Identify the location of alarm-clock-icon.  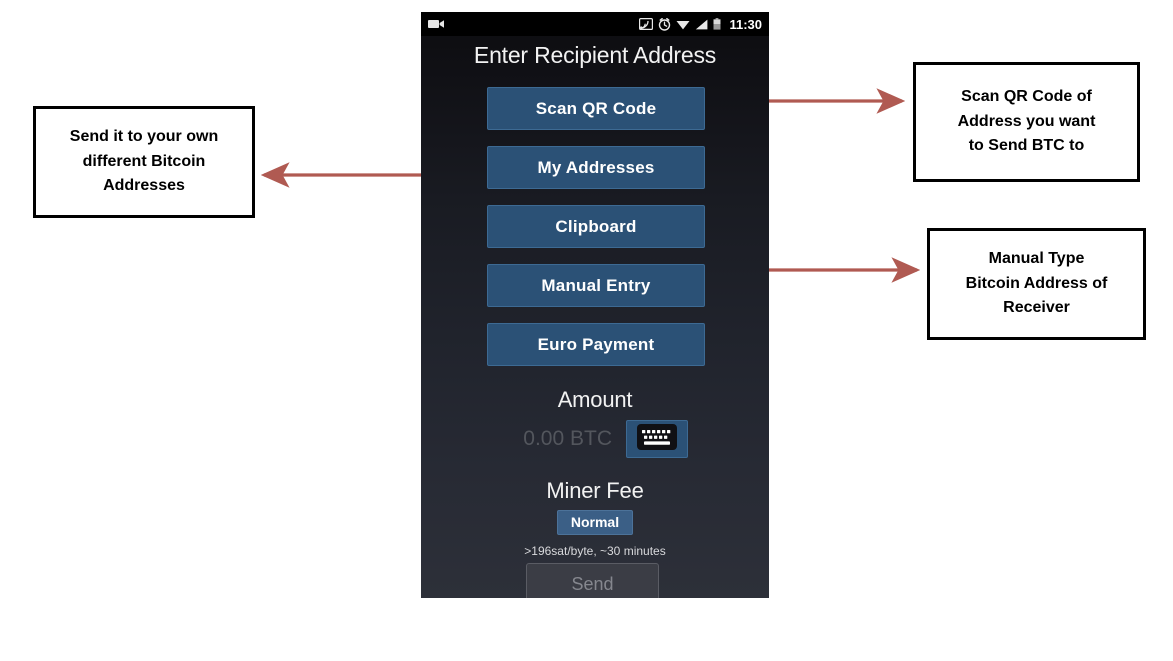
(664, 24).